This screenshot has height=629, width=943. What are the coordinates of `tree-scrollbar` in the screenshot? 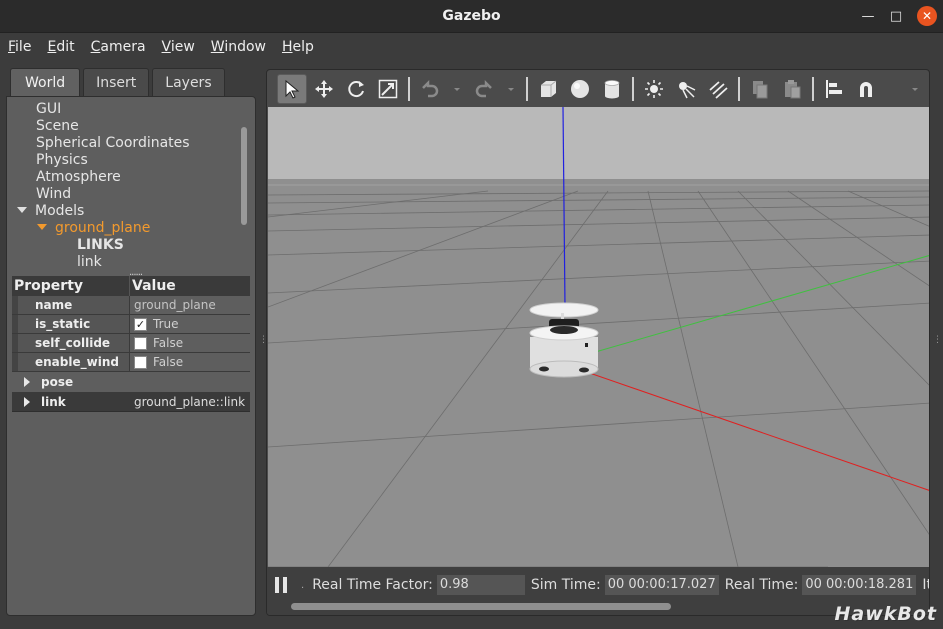 It's located at (244, 176).